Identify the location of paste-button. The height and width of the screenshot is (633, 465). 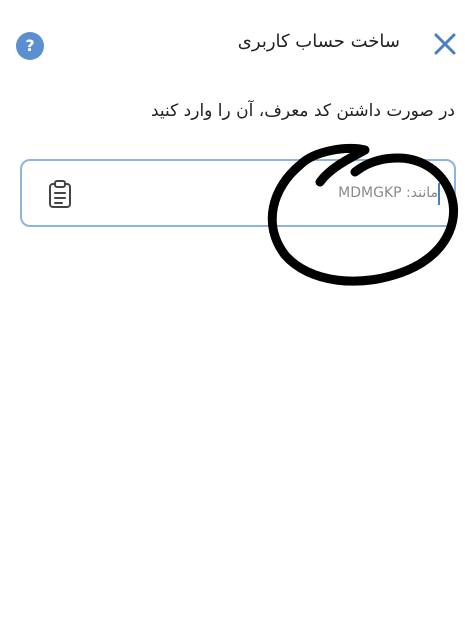
(60, 194).